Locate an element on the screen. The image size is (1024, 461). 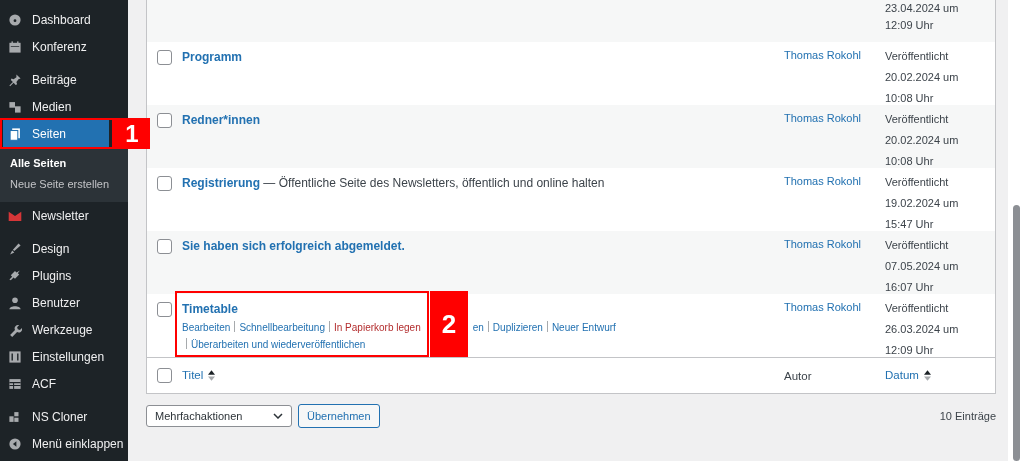
scrollbar is located at coordinates (1016, 230).